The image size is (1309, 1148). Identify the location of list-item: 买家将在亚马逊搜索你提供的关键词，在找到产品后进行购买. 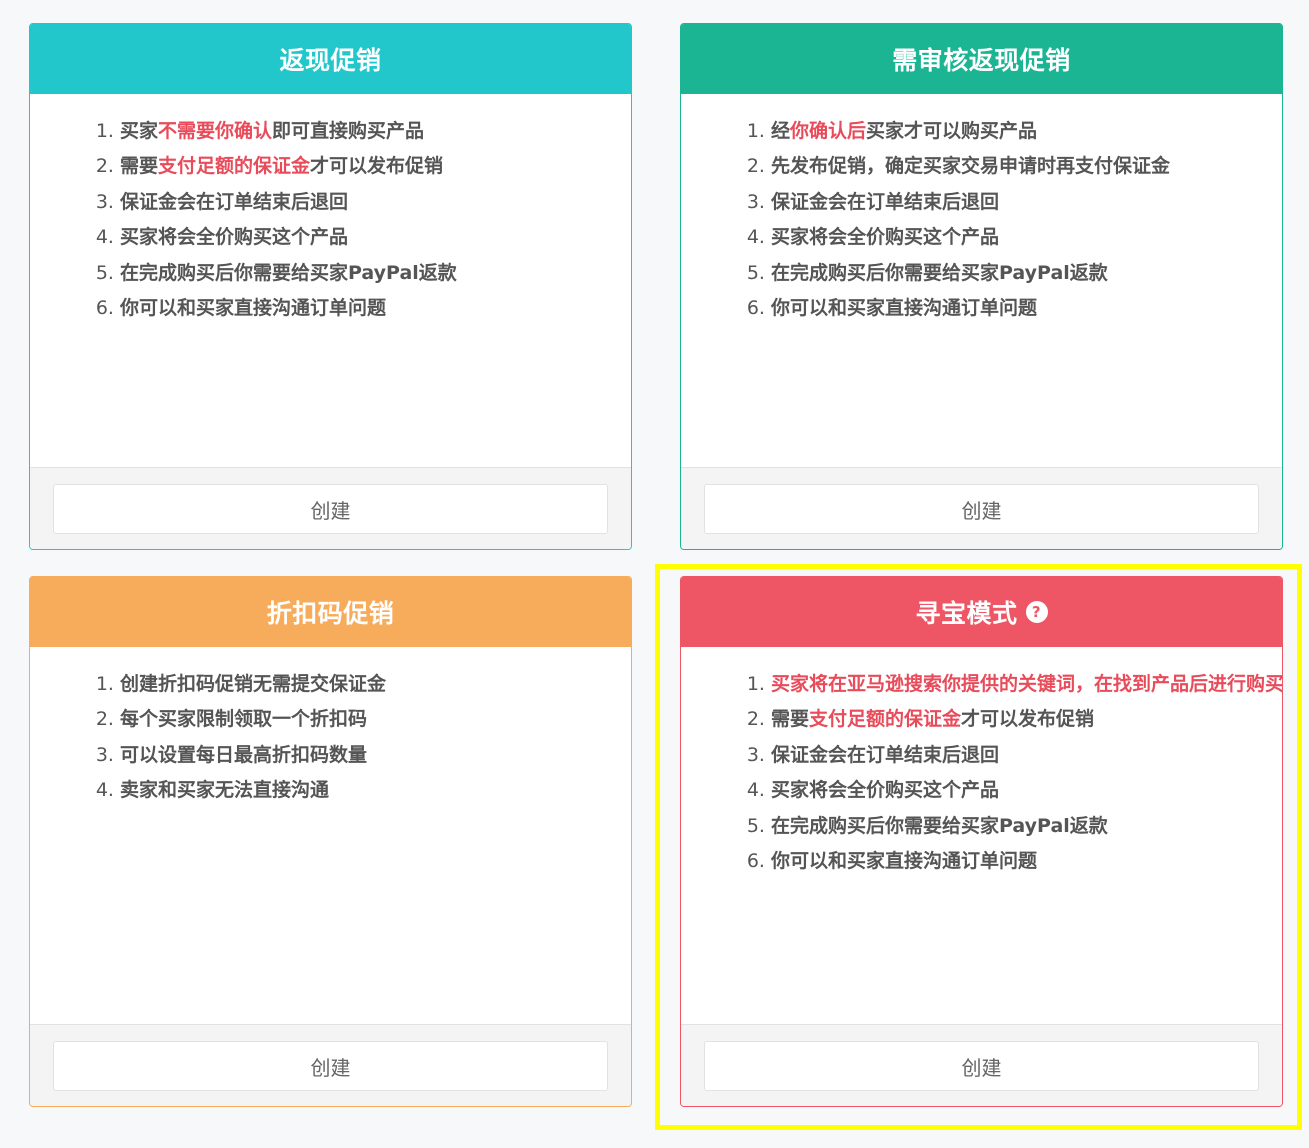
(1026, 684).